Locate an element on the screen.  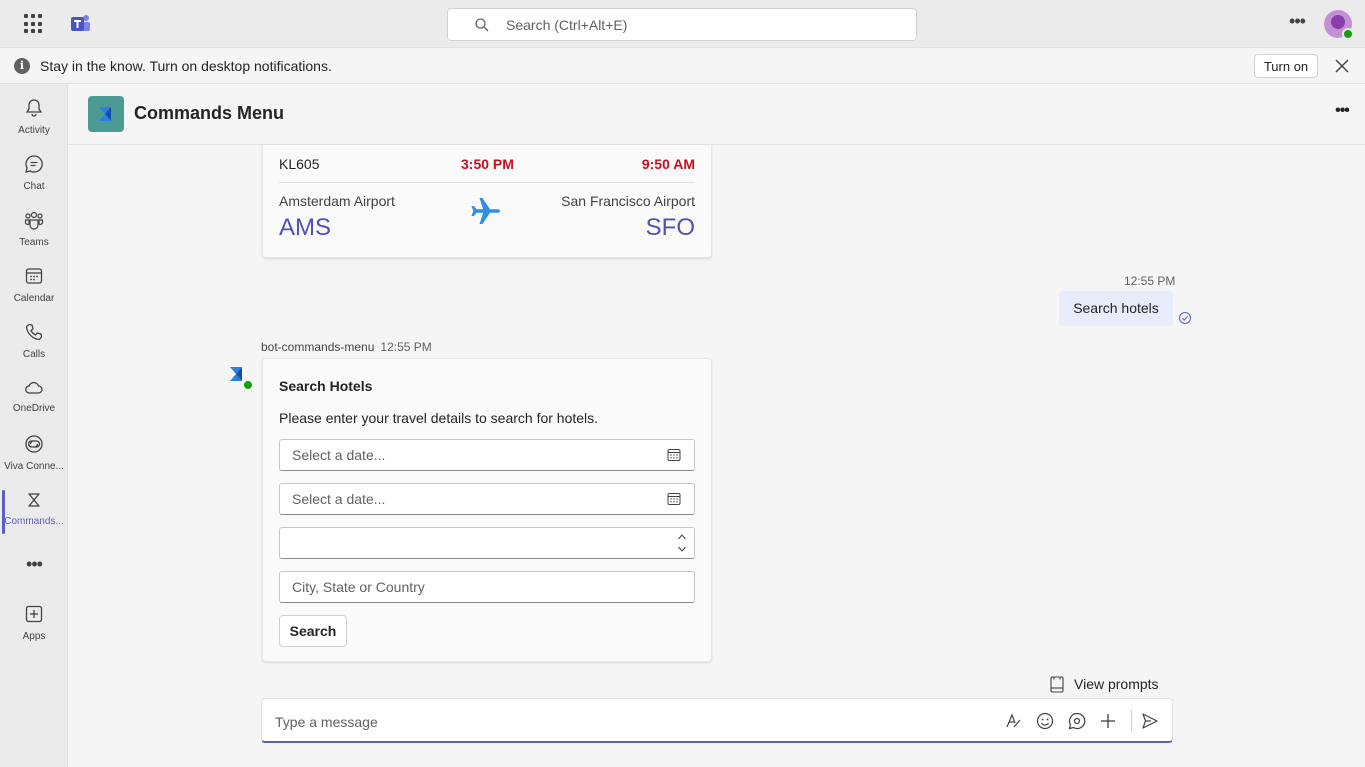
rail-item-apps: Apps is located at coordinates (34, 624).